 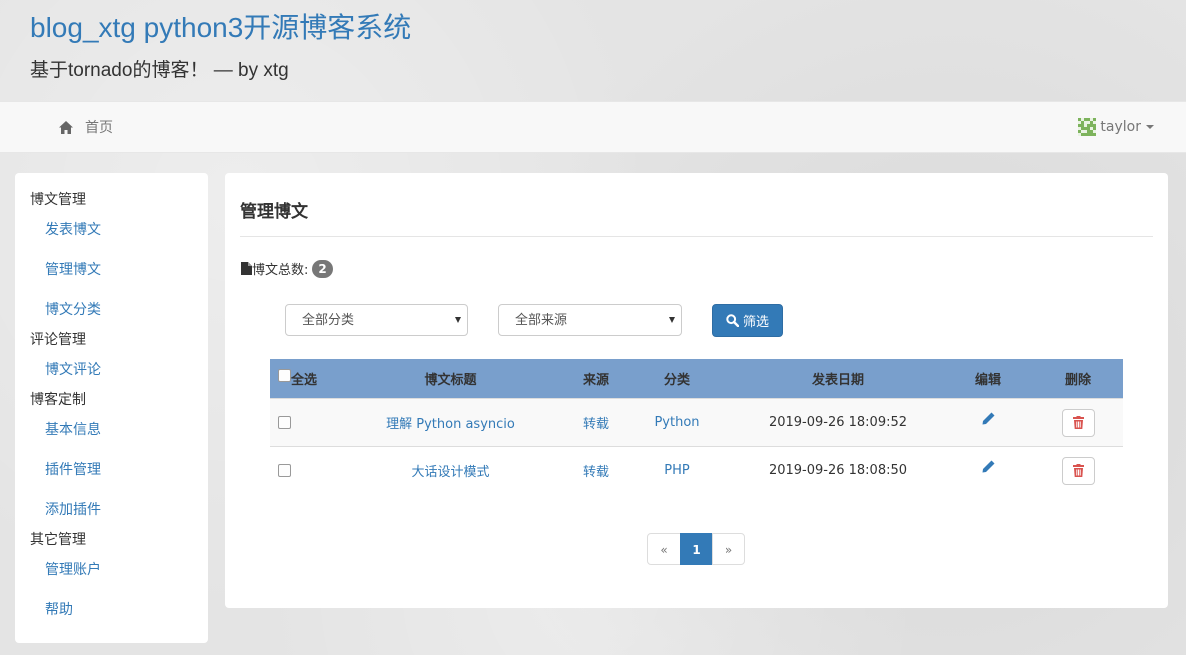 I want to click on table-row: 大话设计模式 转载 PHP 2019-09-26 18:08:50, so click(x=696, y=470).